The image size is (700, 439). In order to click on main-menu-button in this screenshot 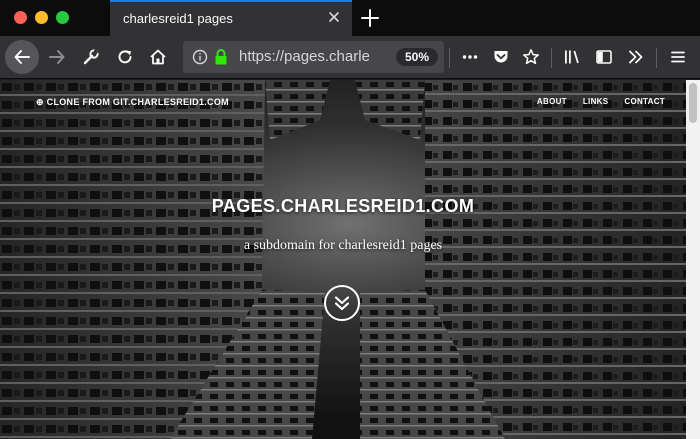, I will do `click(678, 57)`.